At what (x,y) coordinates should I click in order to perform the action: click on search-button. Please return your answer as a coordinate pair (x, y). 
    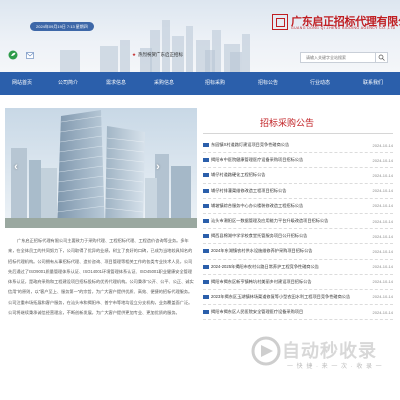
    Looking at the image, I should click on (382, 57).